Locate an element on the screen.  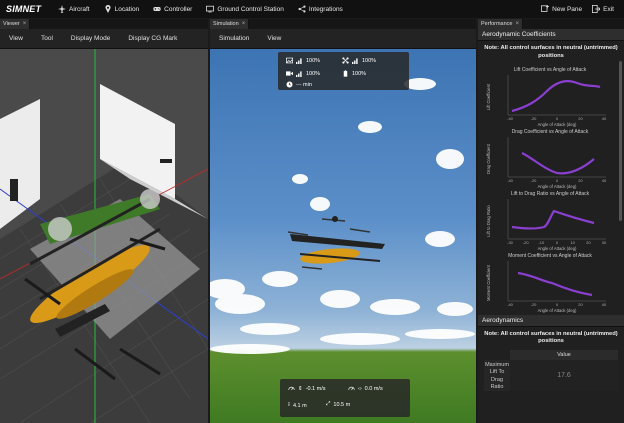
viewer-menu-view: View is located at coordinates (16, 38).